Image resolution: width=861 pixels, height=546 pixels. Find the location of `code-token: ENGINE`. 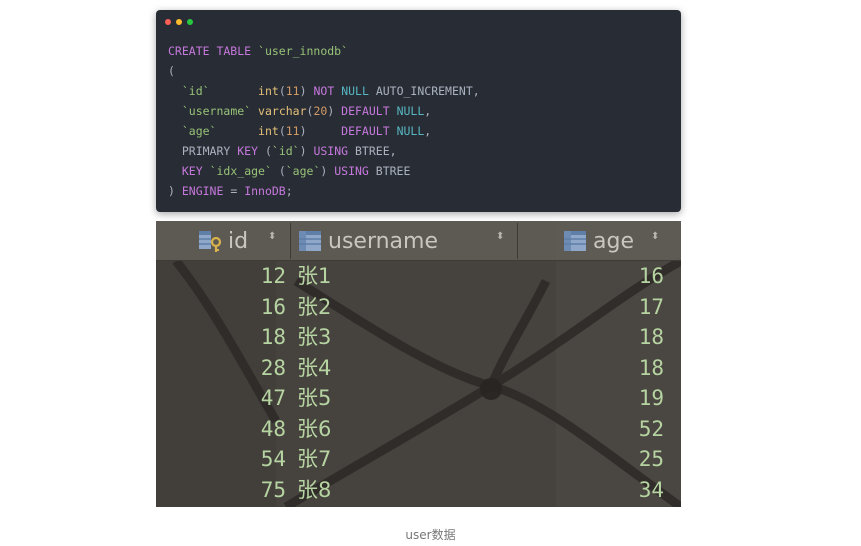

code-token: ENGINE is located at coordinates (202, 191).